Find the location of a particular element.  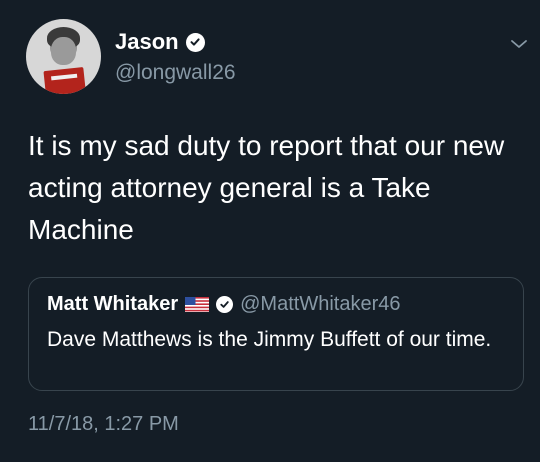

verified-badge-icon is located at coordinates (195, 42).